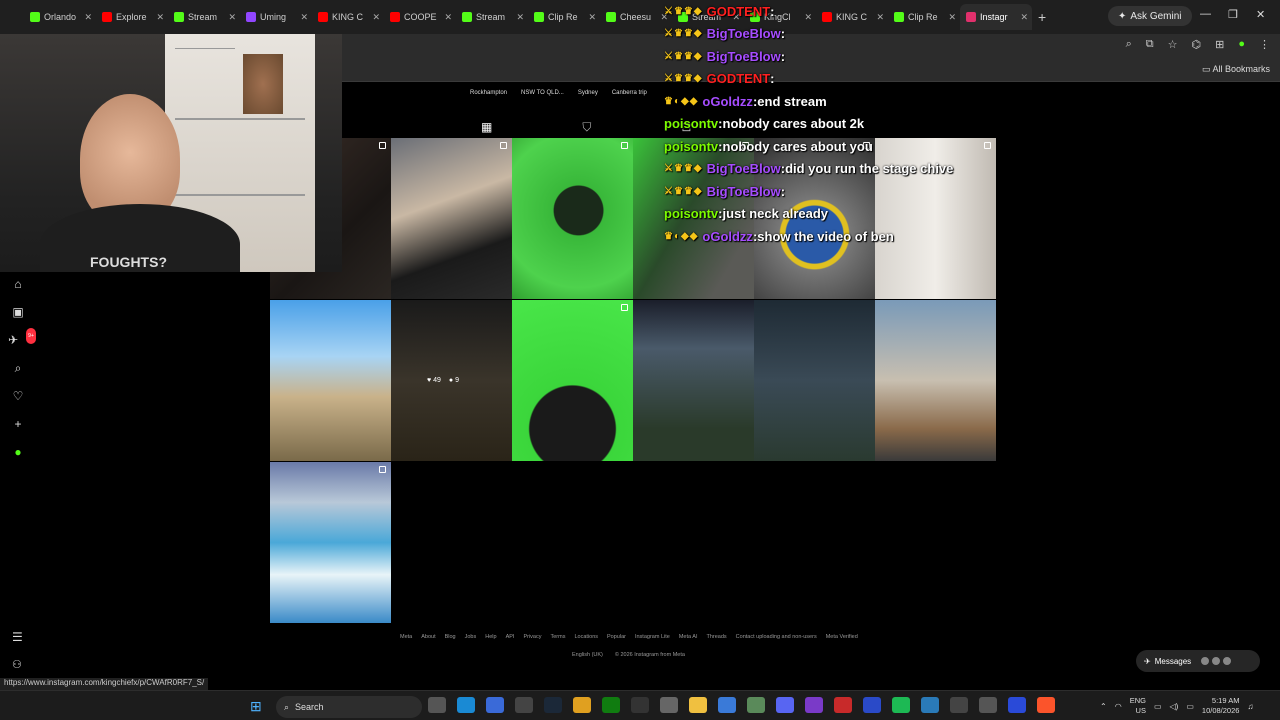 This screenshot has width=1280, height=720. What do you see at coordinates (532, 637) in the screenshot?
I see `footer-link: Privacy` at bounding box center [532, 637].